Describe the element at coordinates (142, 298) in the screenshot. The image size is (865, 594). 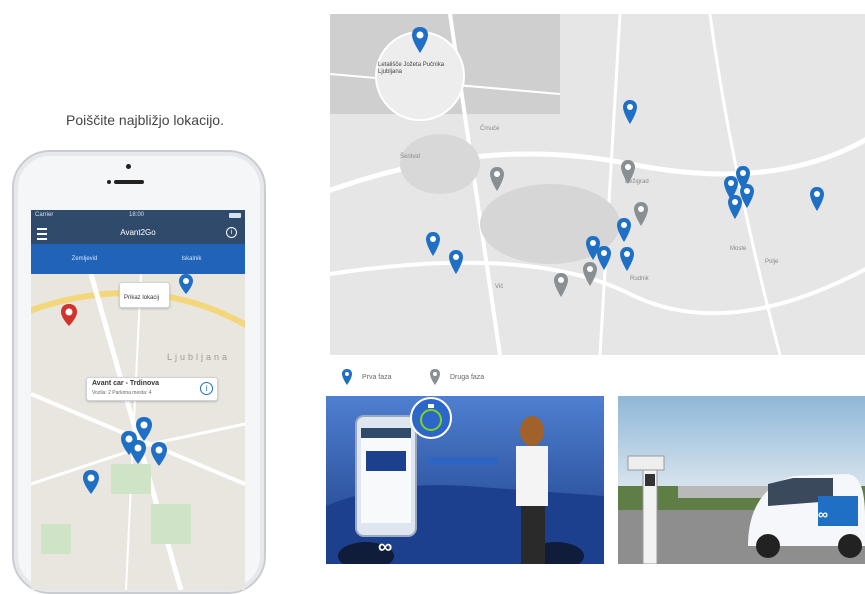
I see `callout-label: Prikaz lokacij` at that location.